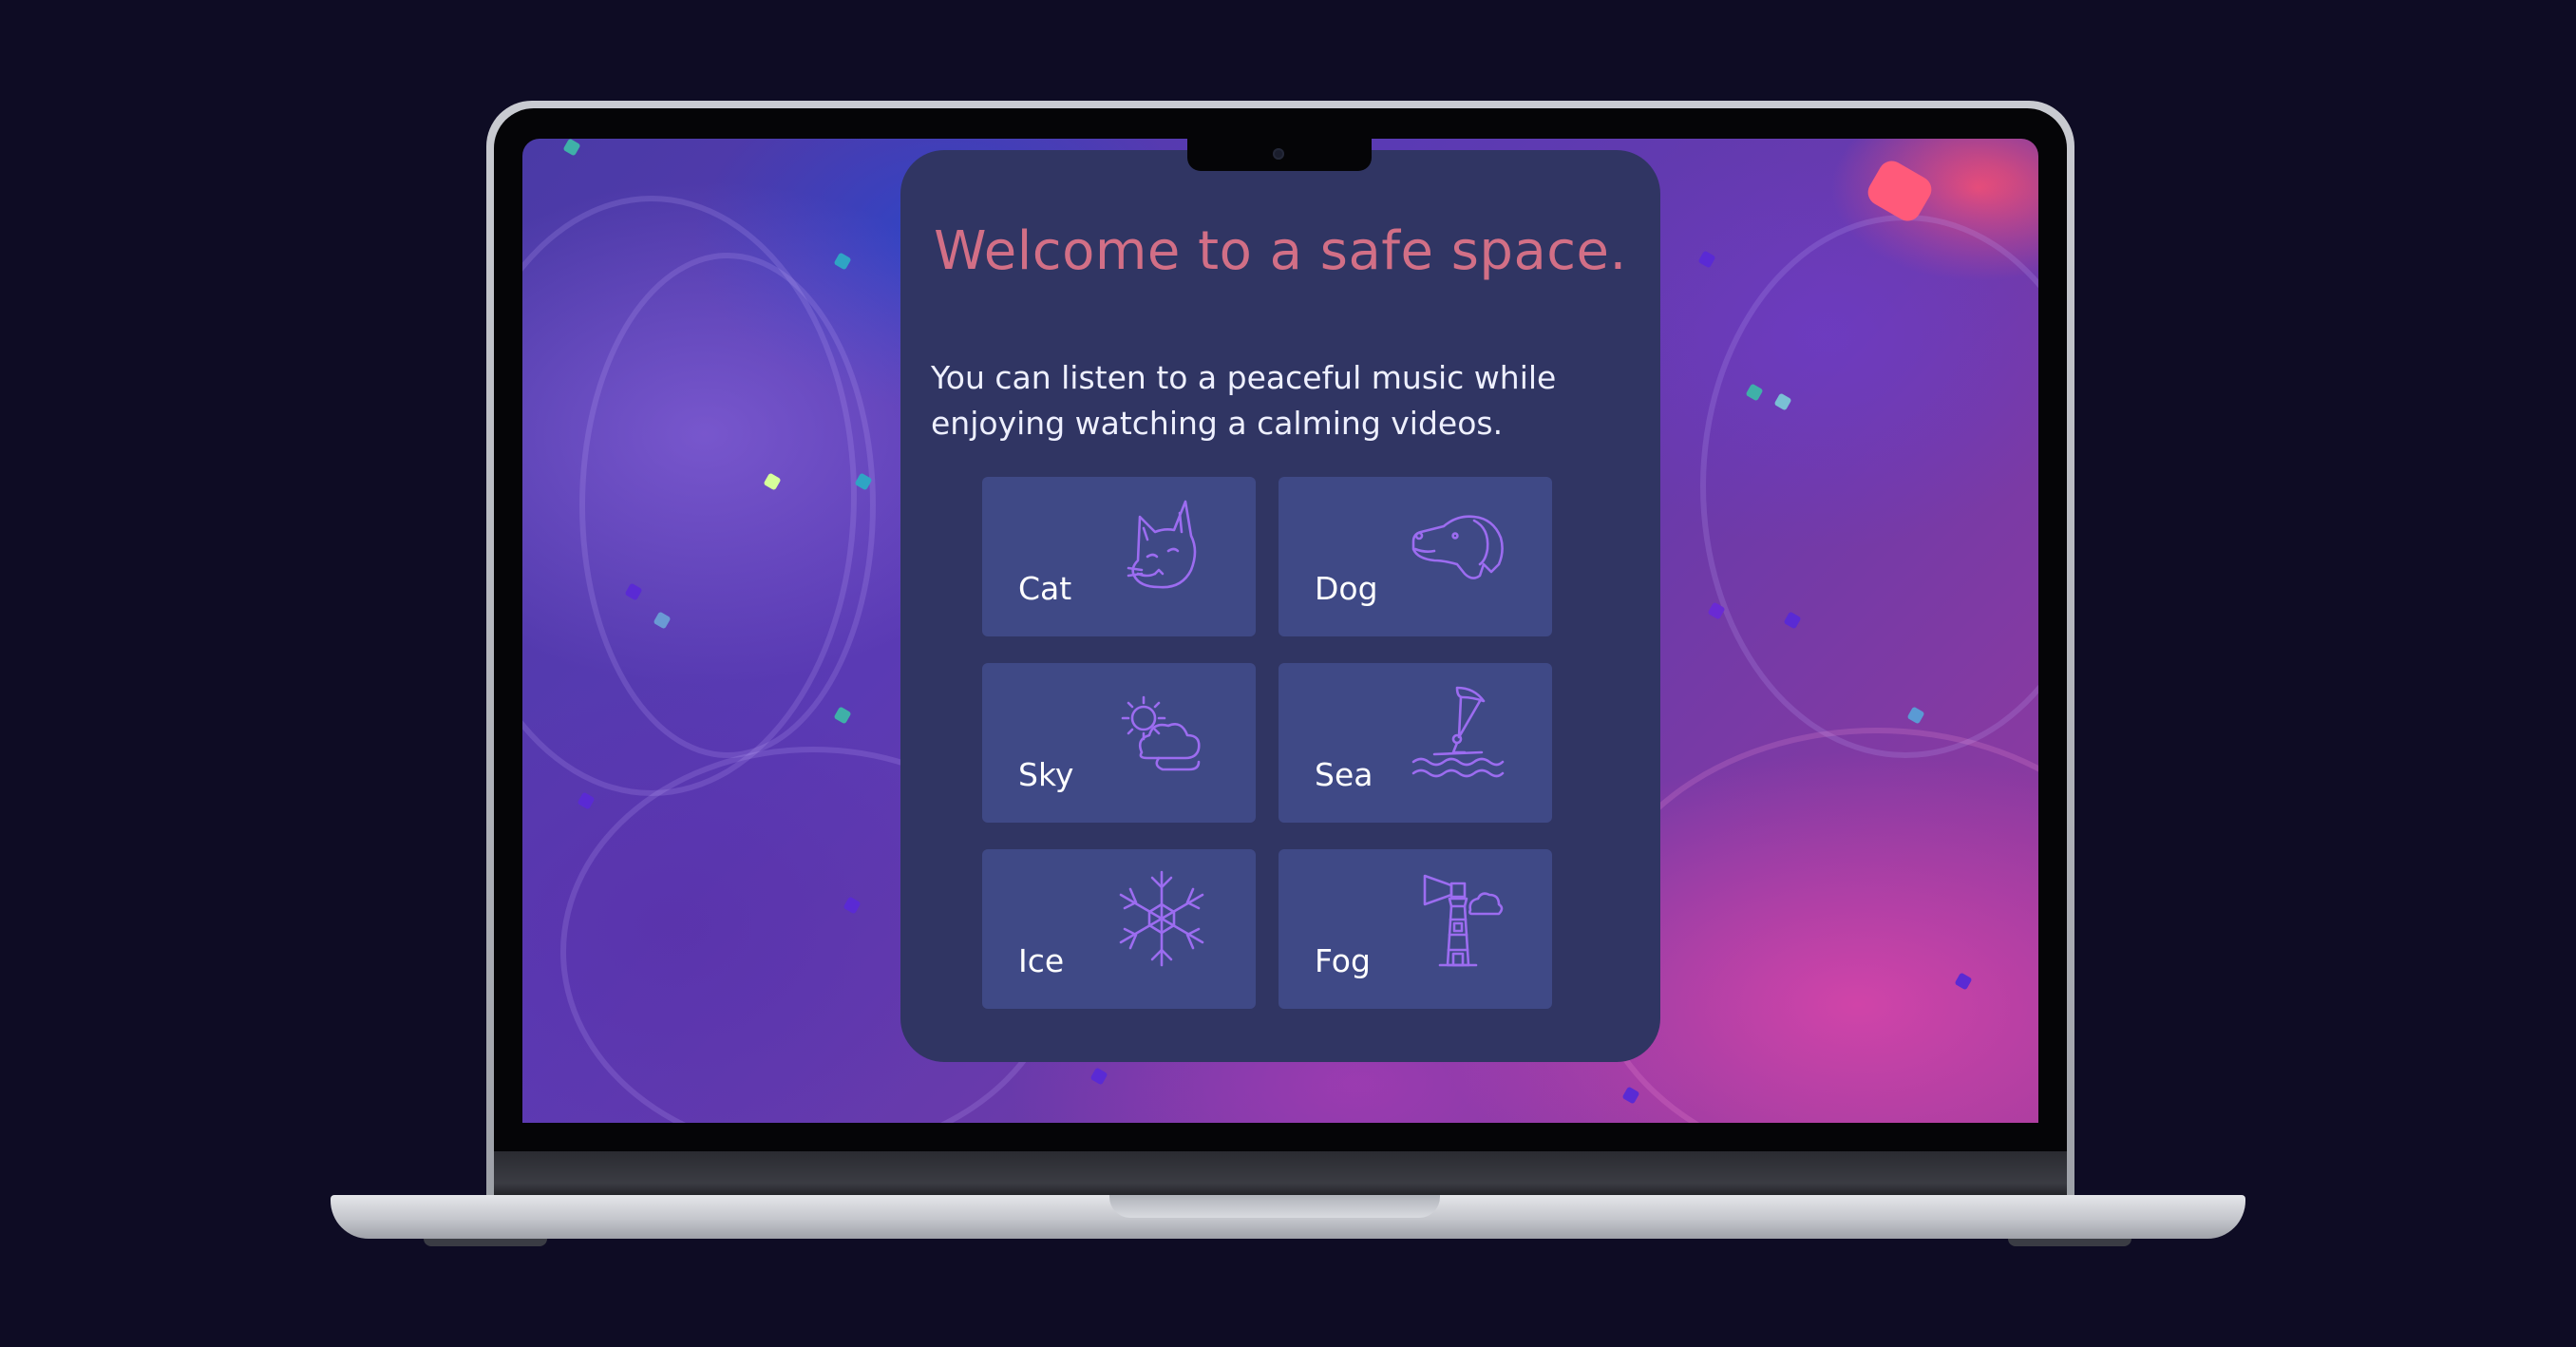 This screenshot has width=2576, height=1347. Describe the element at coordinates (1217, 423) in the screenshot. I see `description-line: enjoying watching a calming videos.` at that location.